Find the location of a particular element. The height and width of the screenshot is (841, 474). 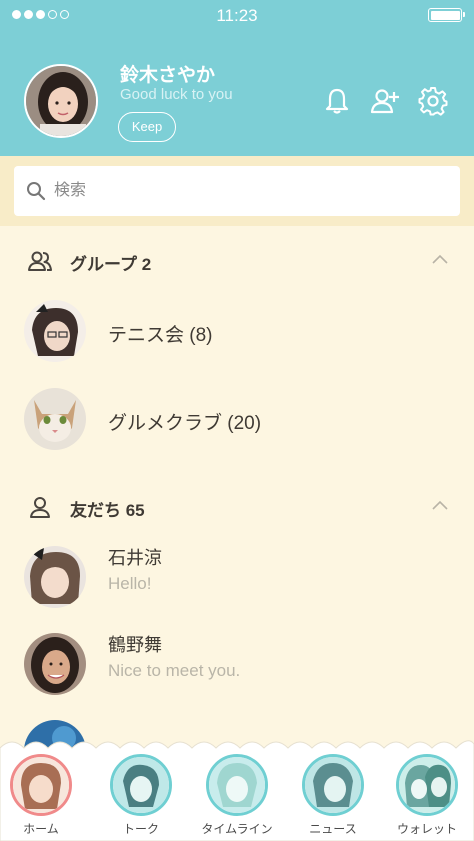

tab-timeline: タイムライン is located at coordinates (237, 797).